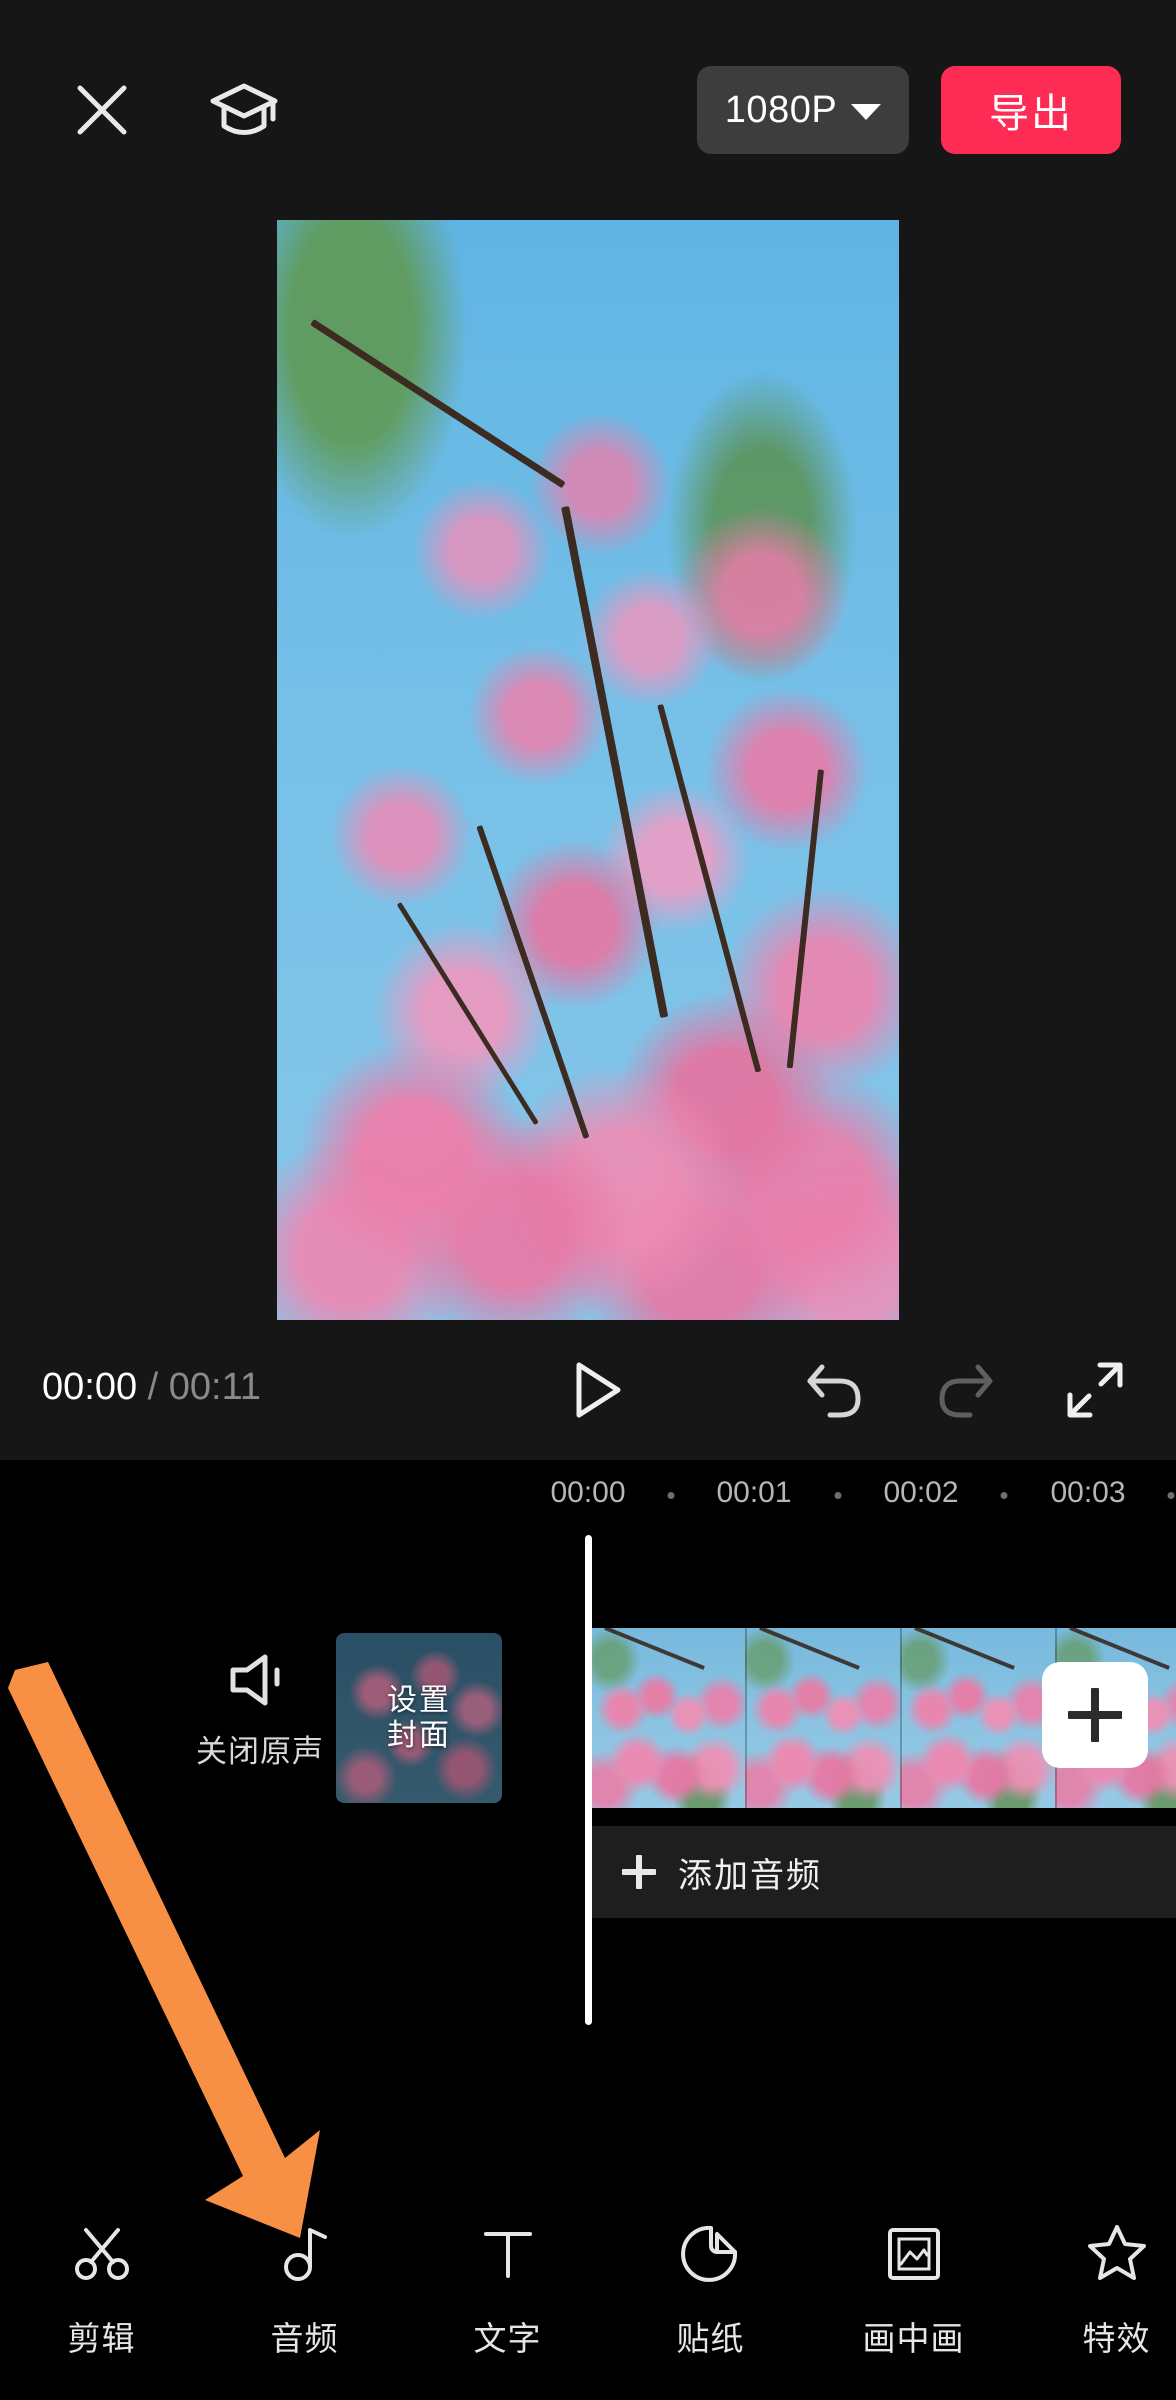 This screenshot has height=2400, width=1176. I want to click on ruler-label: 00:00, so click(588, 1492).